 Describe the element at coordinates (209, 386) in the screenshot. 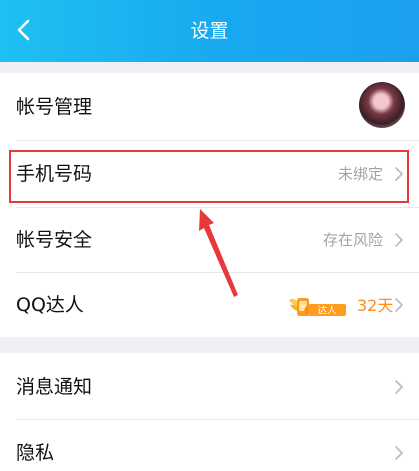

I see `message-notification-row: 消息通知` at that location.